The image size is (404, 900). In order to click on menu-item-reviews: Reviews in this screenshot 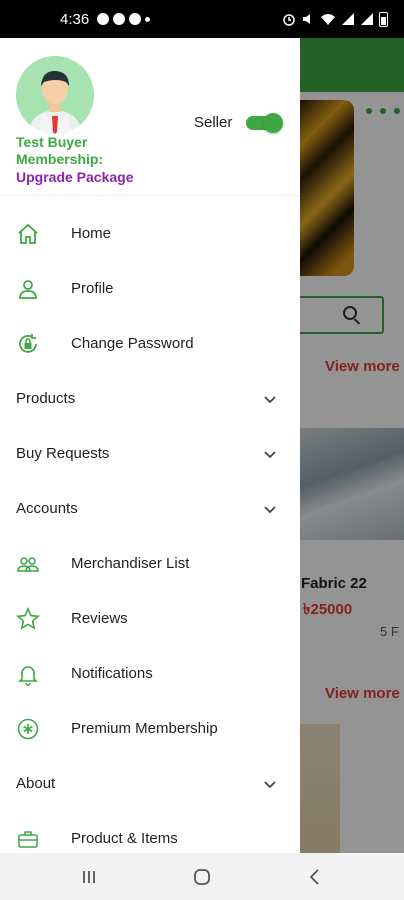, I will do `click(150, 618)`.